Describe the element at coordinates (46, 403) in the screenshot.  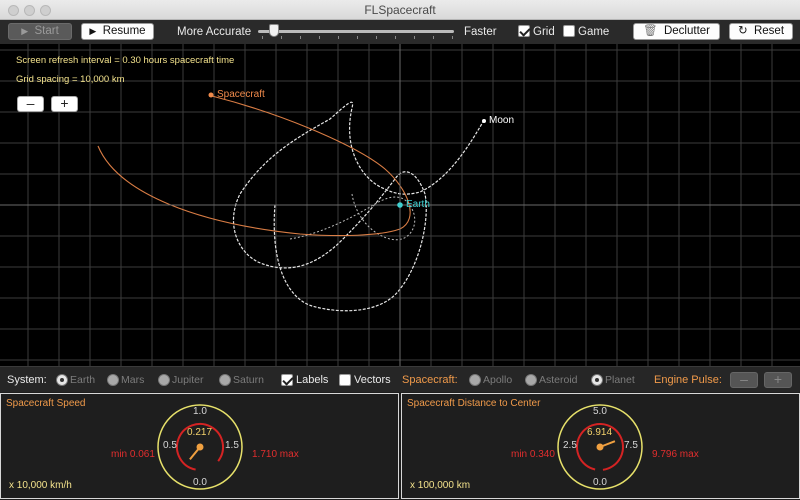
I see `speed-panel-title: Spacecraft Speed` at that location.